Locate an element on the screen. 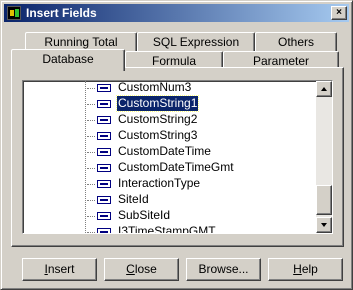 Image resolution: width=353 pixels, height=290 pixels. tab-label: Formula is located at coordinates (173, 61).